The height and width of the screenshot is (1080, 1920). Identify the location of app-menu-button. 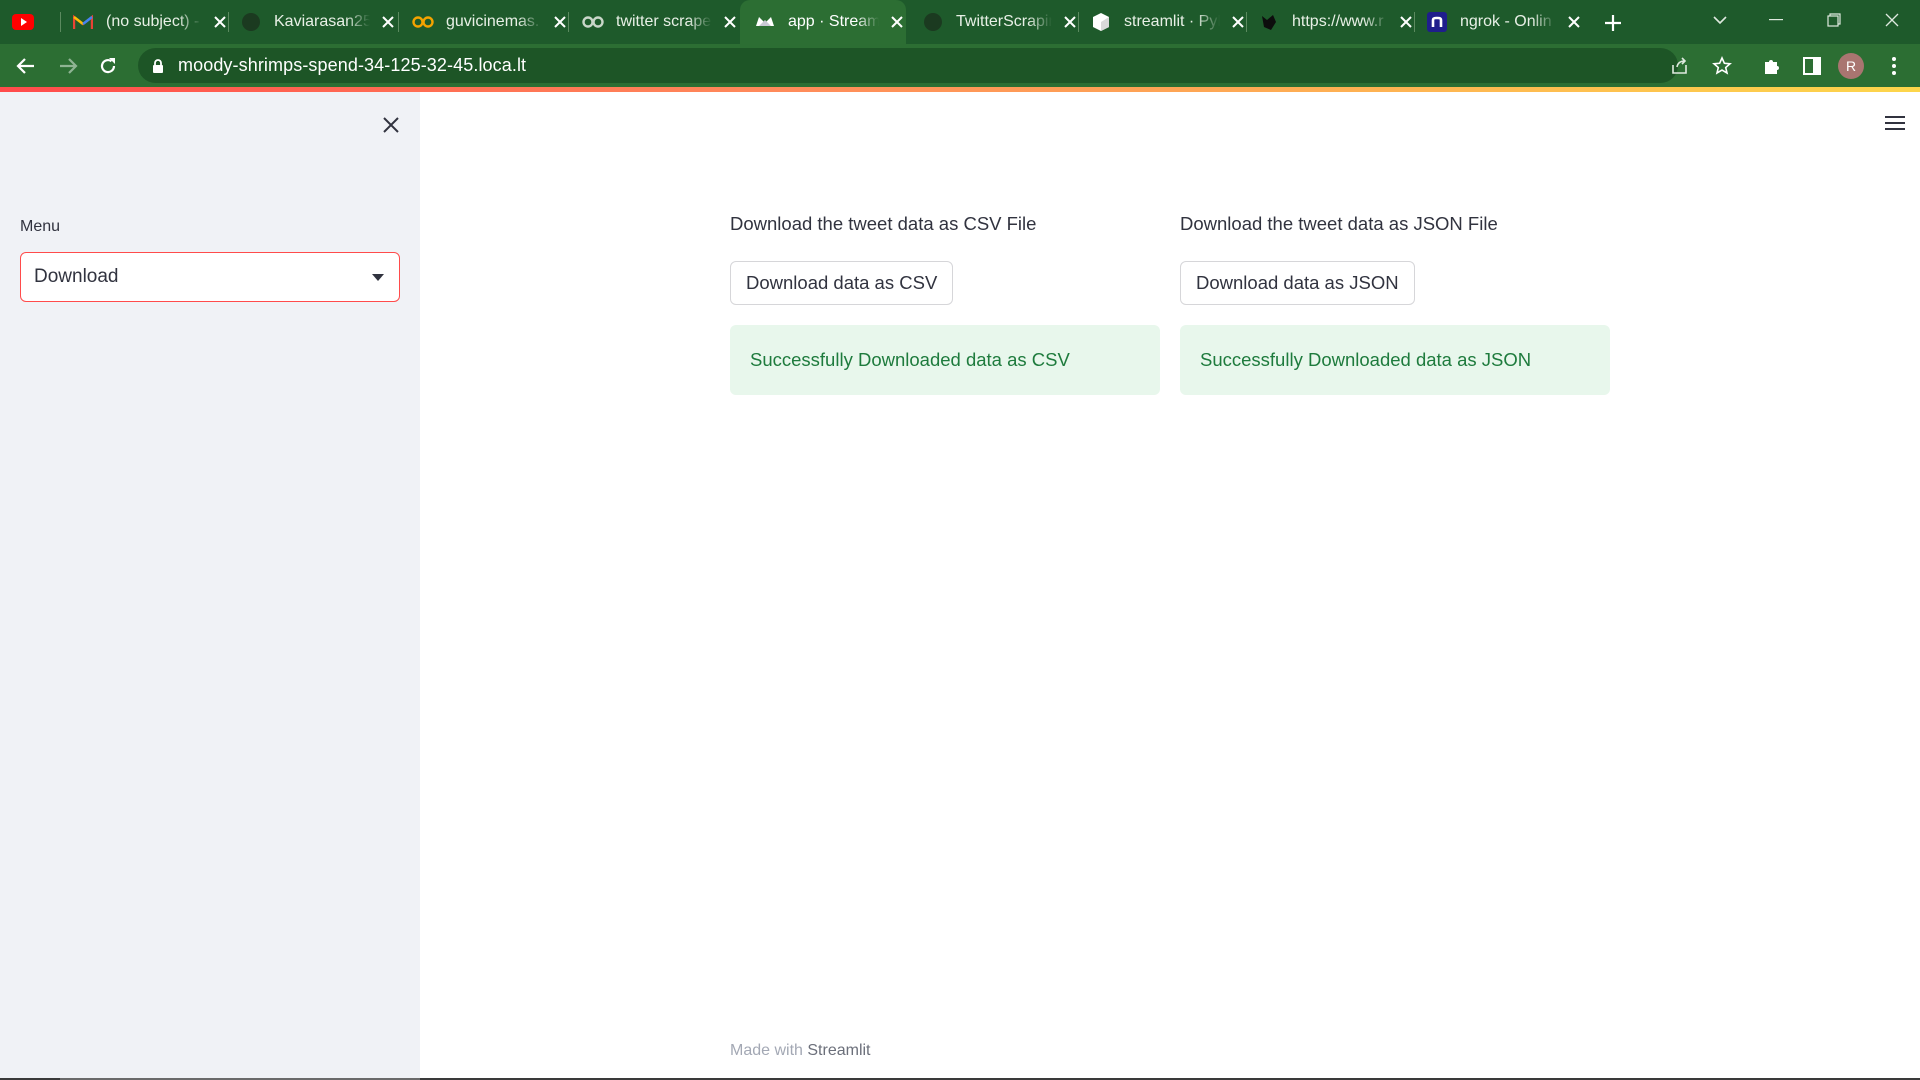
(1895, 123).